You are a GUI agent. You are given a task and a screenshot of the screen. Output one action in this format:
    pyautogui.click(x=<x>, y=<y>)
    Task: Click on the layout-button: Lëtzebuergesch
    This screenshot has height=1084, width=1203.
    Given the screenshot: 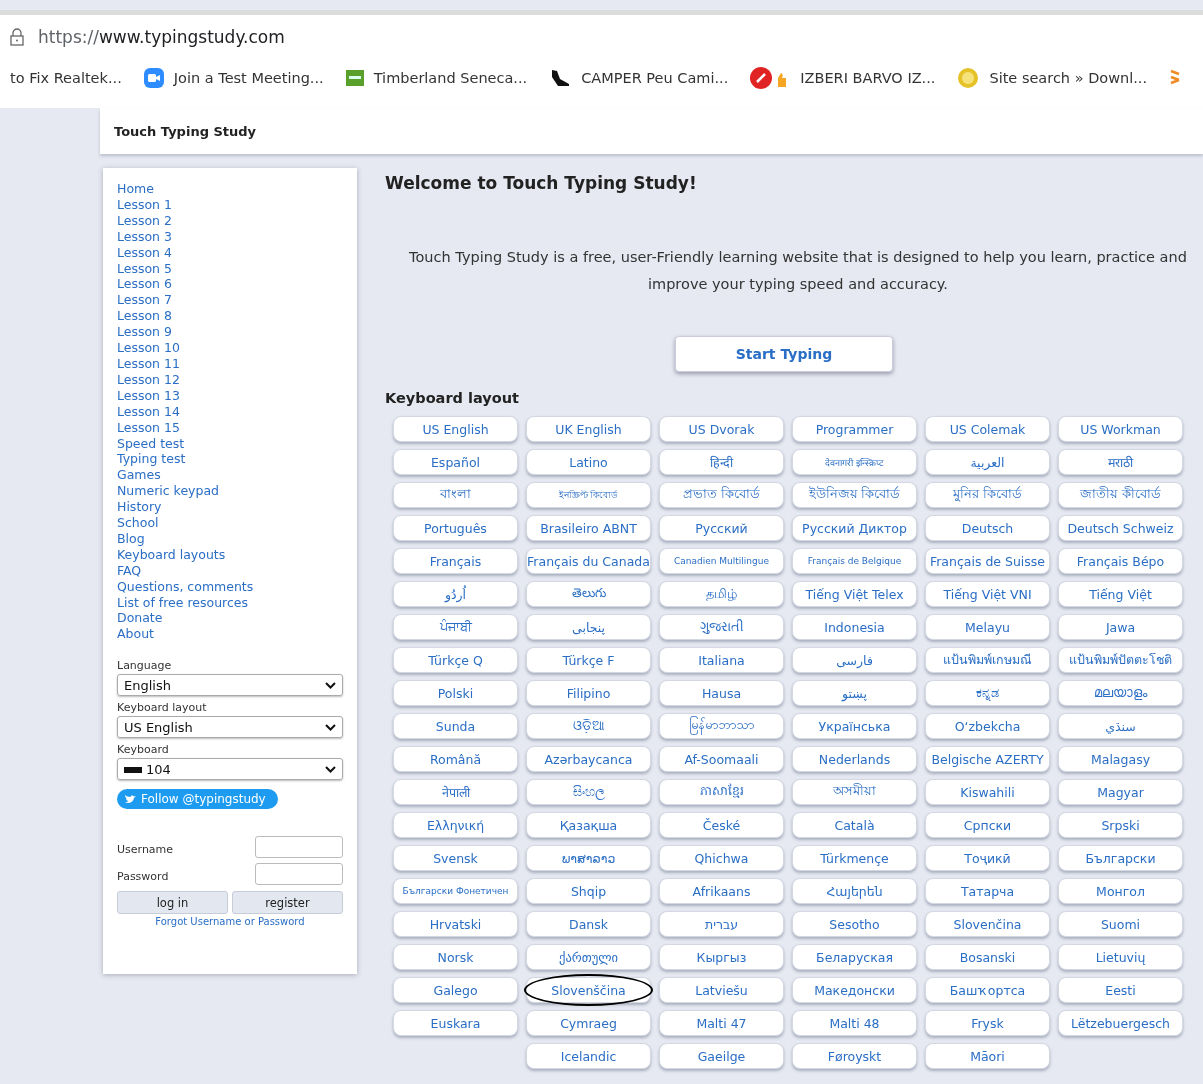 What is the action you would take?
    pyautogui.click(x=1120, y=1023)
    